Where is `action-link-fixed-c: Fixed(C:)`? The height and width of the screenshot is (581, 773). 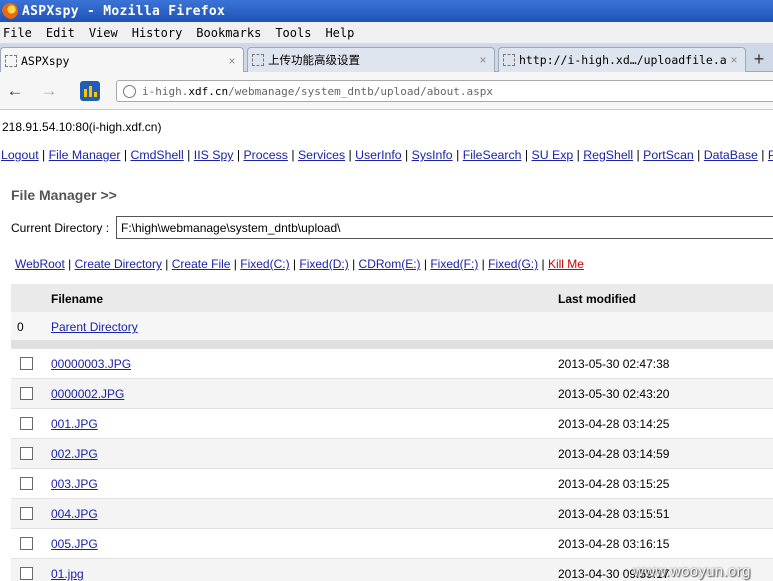
action-link-fixed-c: Fixed(C:) is located at coordinates (264, 264).